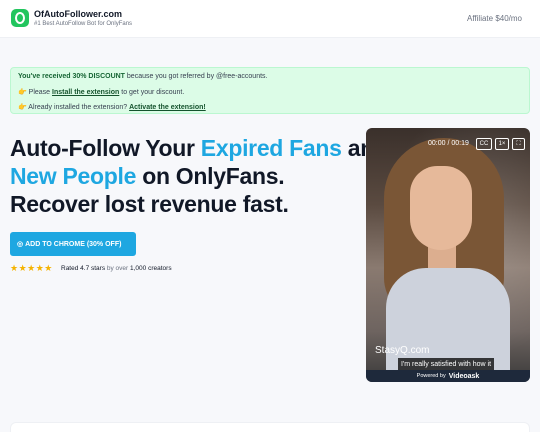 Image resolution: width=540 pixels, height=432 pixels. I want to click on video-person-face, so click(441, 208).